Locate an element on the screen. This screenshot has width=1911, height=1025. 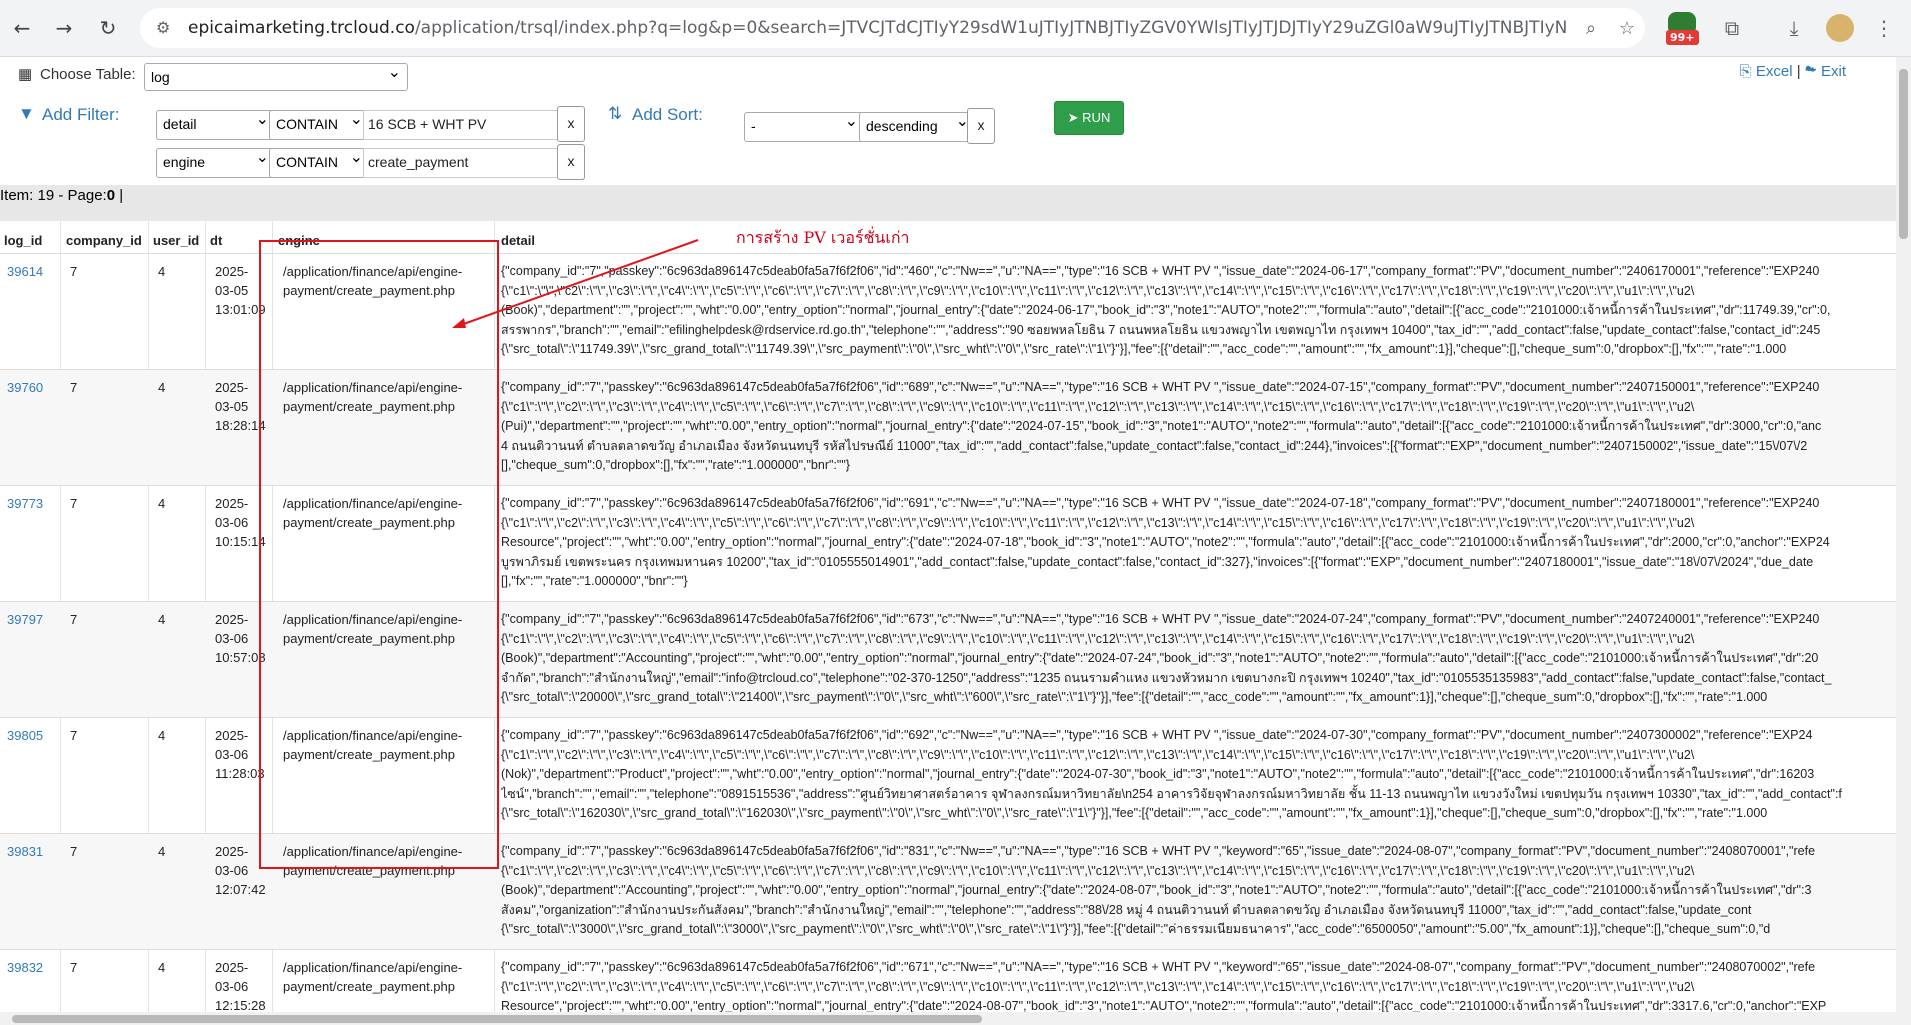
horizontal-scroll-thumb is located at coordinates (497, 1019).